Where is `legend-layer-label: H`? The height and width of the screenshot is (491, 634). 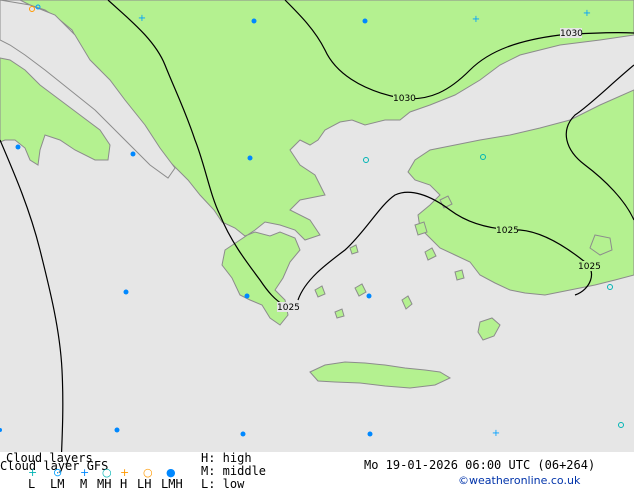
legend-layer-label: H is located at coordinates (124, 484).